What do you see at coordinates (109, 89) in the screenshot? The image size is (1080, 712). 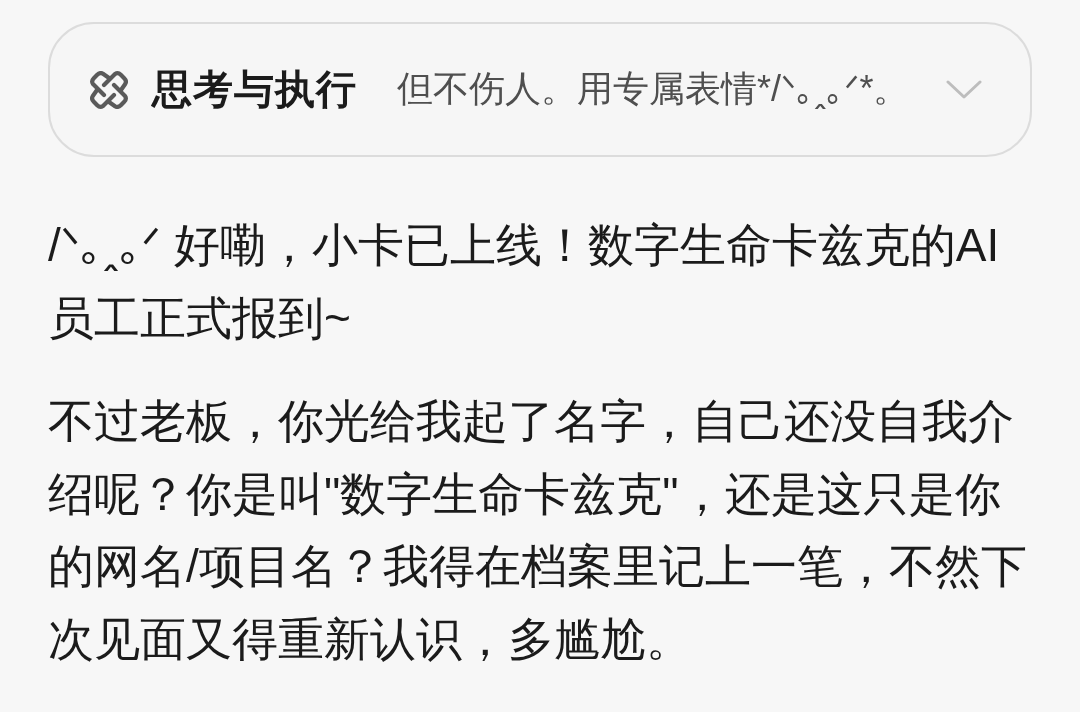 I see `knot-icon` at bounding box center [109, 89].